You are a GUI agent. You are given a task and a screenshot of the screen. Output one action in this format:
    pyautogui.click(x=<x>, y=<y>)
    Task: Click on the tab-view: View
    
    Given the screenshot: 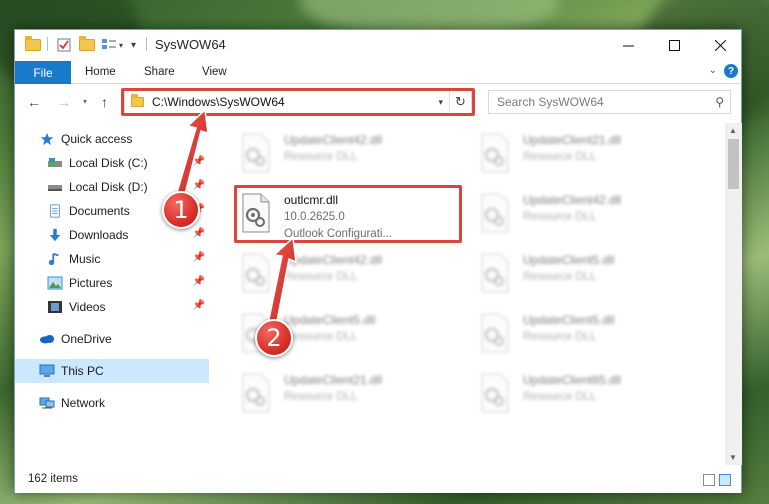 What is the action you would take?
    pyautogui.click(x=214, y=72)
    